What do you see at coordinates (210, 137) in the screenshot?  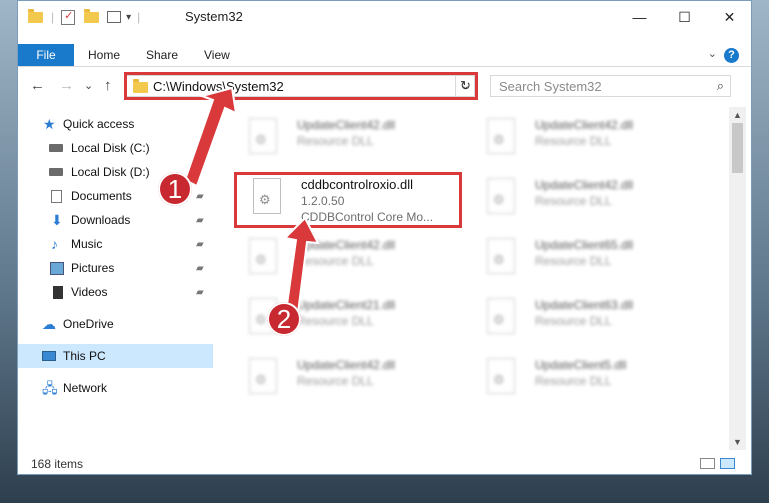 I see `arrow-to-address-bar-icon` at bounding box center [210, 137].